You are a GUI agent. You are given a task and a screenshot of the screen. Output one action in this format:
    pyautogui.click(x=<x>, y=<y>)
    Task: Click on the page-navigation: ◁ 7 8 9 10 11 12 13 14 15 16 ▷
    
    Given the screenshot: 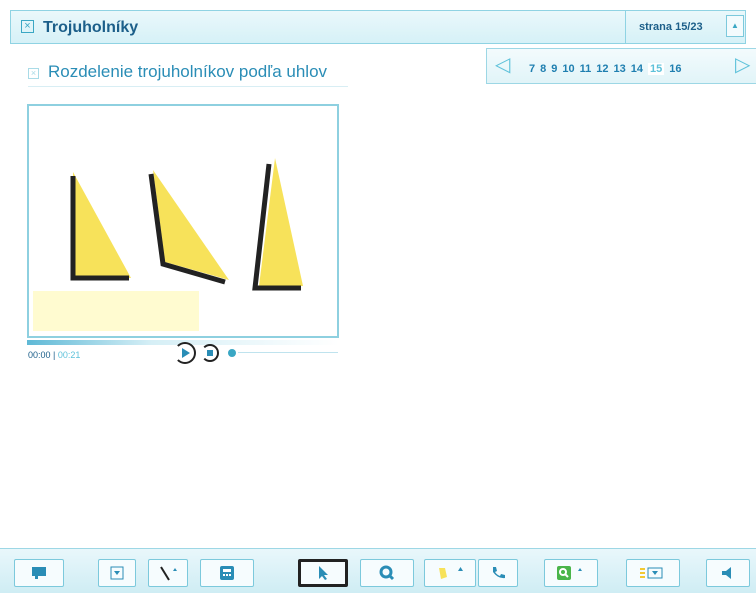 What is the action you would take?
    pyautogui.click(x=621, y=66)
    